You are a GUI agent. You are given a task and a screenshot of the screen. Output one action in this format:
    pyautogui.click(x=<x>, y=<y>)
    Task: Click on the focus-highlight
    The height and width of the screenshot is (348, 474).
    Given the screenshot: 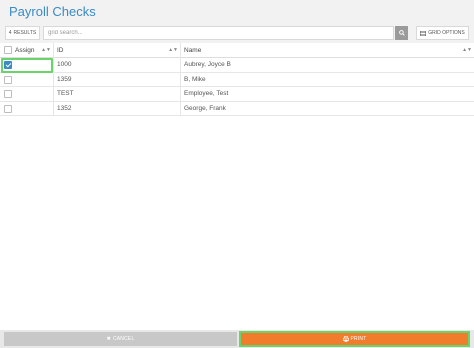 What is the action you would take?
    pyautogui.click(x=27, y=65)
    